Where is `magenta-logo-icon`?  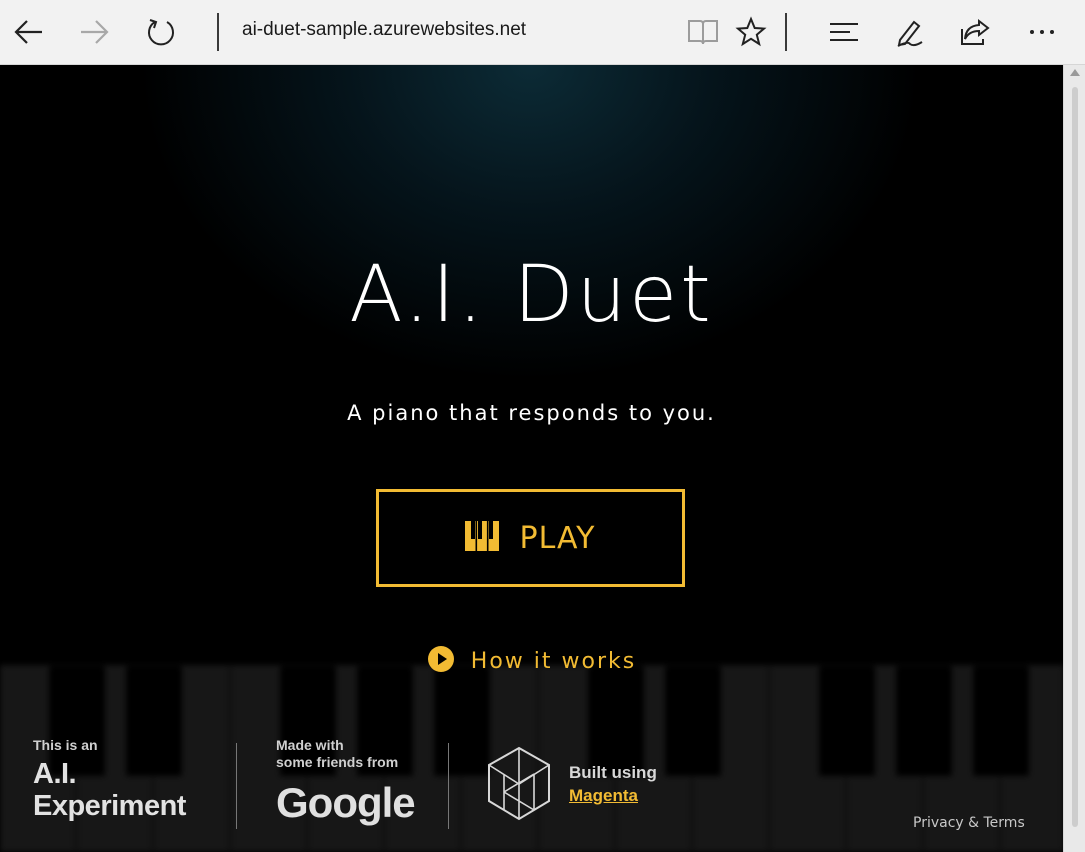 magenta-logo-icon is located at coordinates (519, 786).